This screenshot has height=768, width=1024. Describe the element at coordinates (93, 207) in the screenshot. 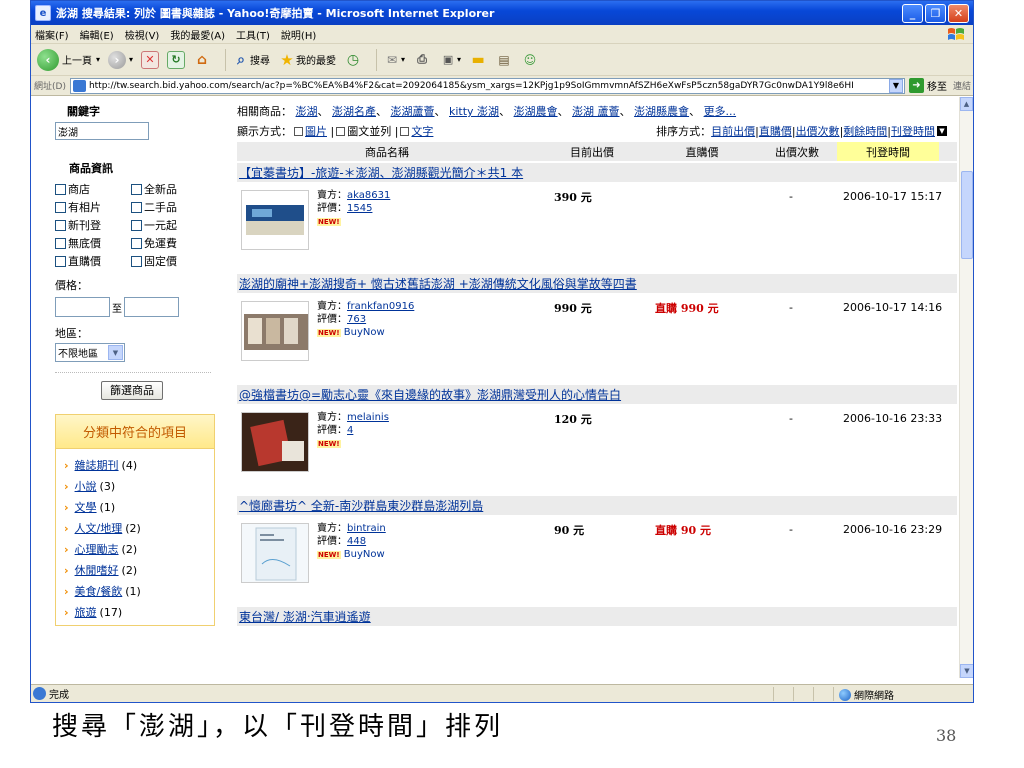

I see `checkbox-photo: 有相片` at that location.